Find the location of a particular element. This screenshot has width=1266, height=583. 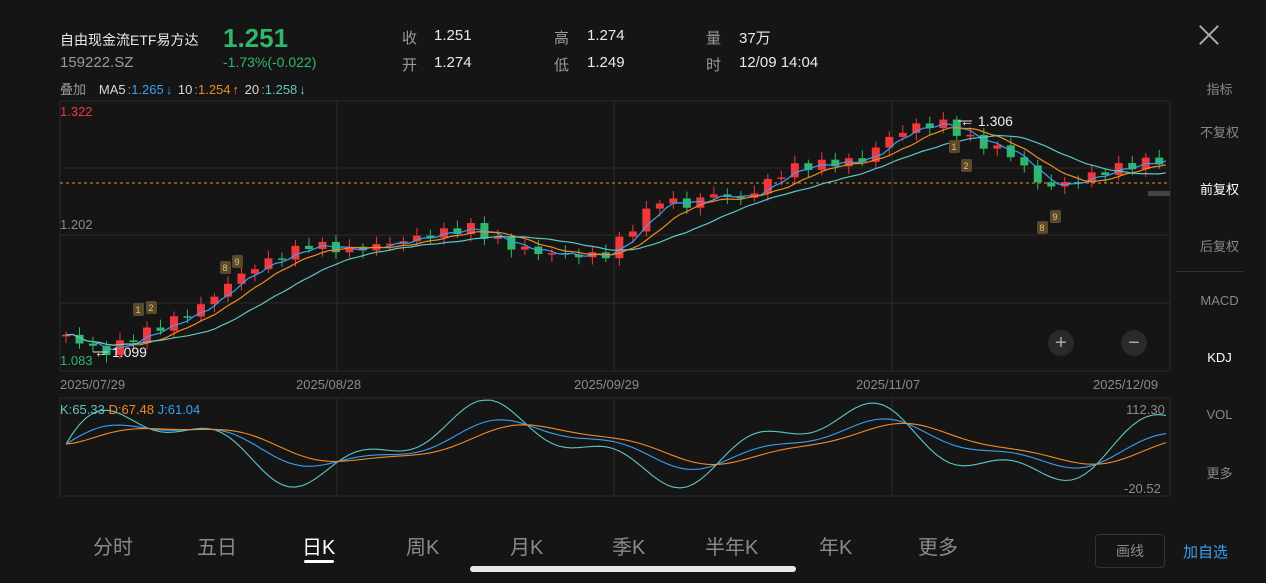

kdj-d: D:67.48 is located at coordinates (131, 409).